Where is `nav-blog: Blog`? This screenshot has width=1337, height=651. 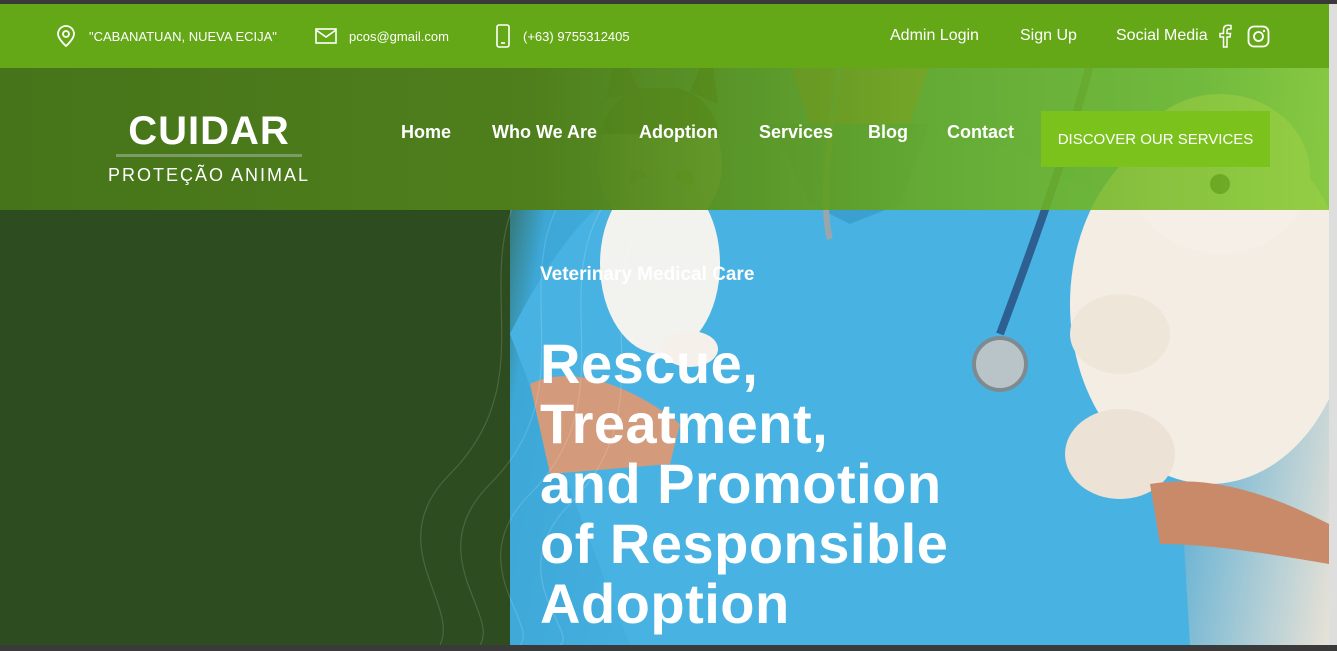
nav-blog: Blog is located at coordinates (888, 132).